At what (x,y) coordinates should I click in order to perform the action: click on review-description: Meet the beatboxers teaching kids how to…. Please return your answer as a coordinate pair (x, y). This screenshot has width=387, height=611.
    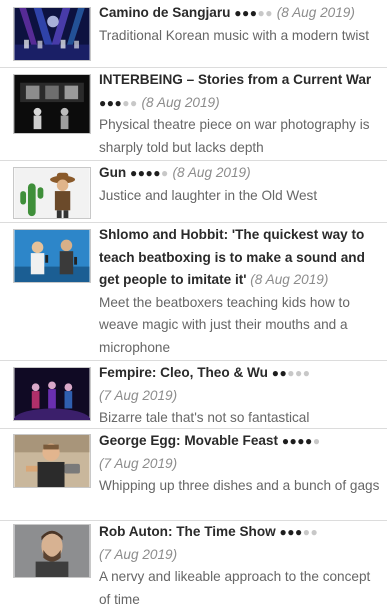
    Looking at the image, I should click on (224, 324).